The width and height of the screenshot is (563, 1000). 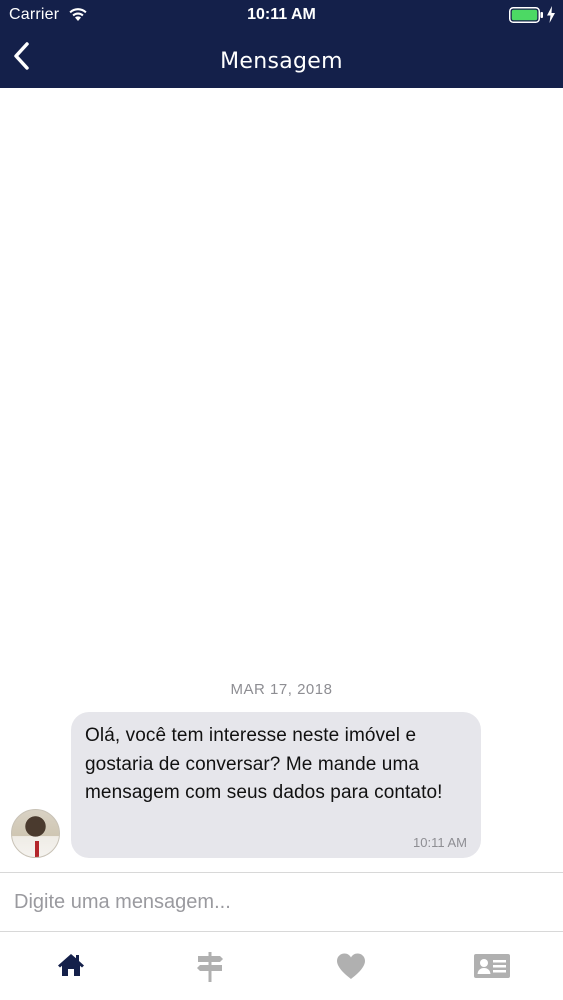 I want to click on tab-bar, so click(x=281, y=966).